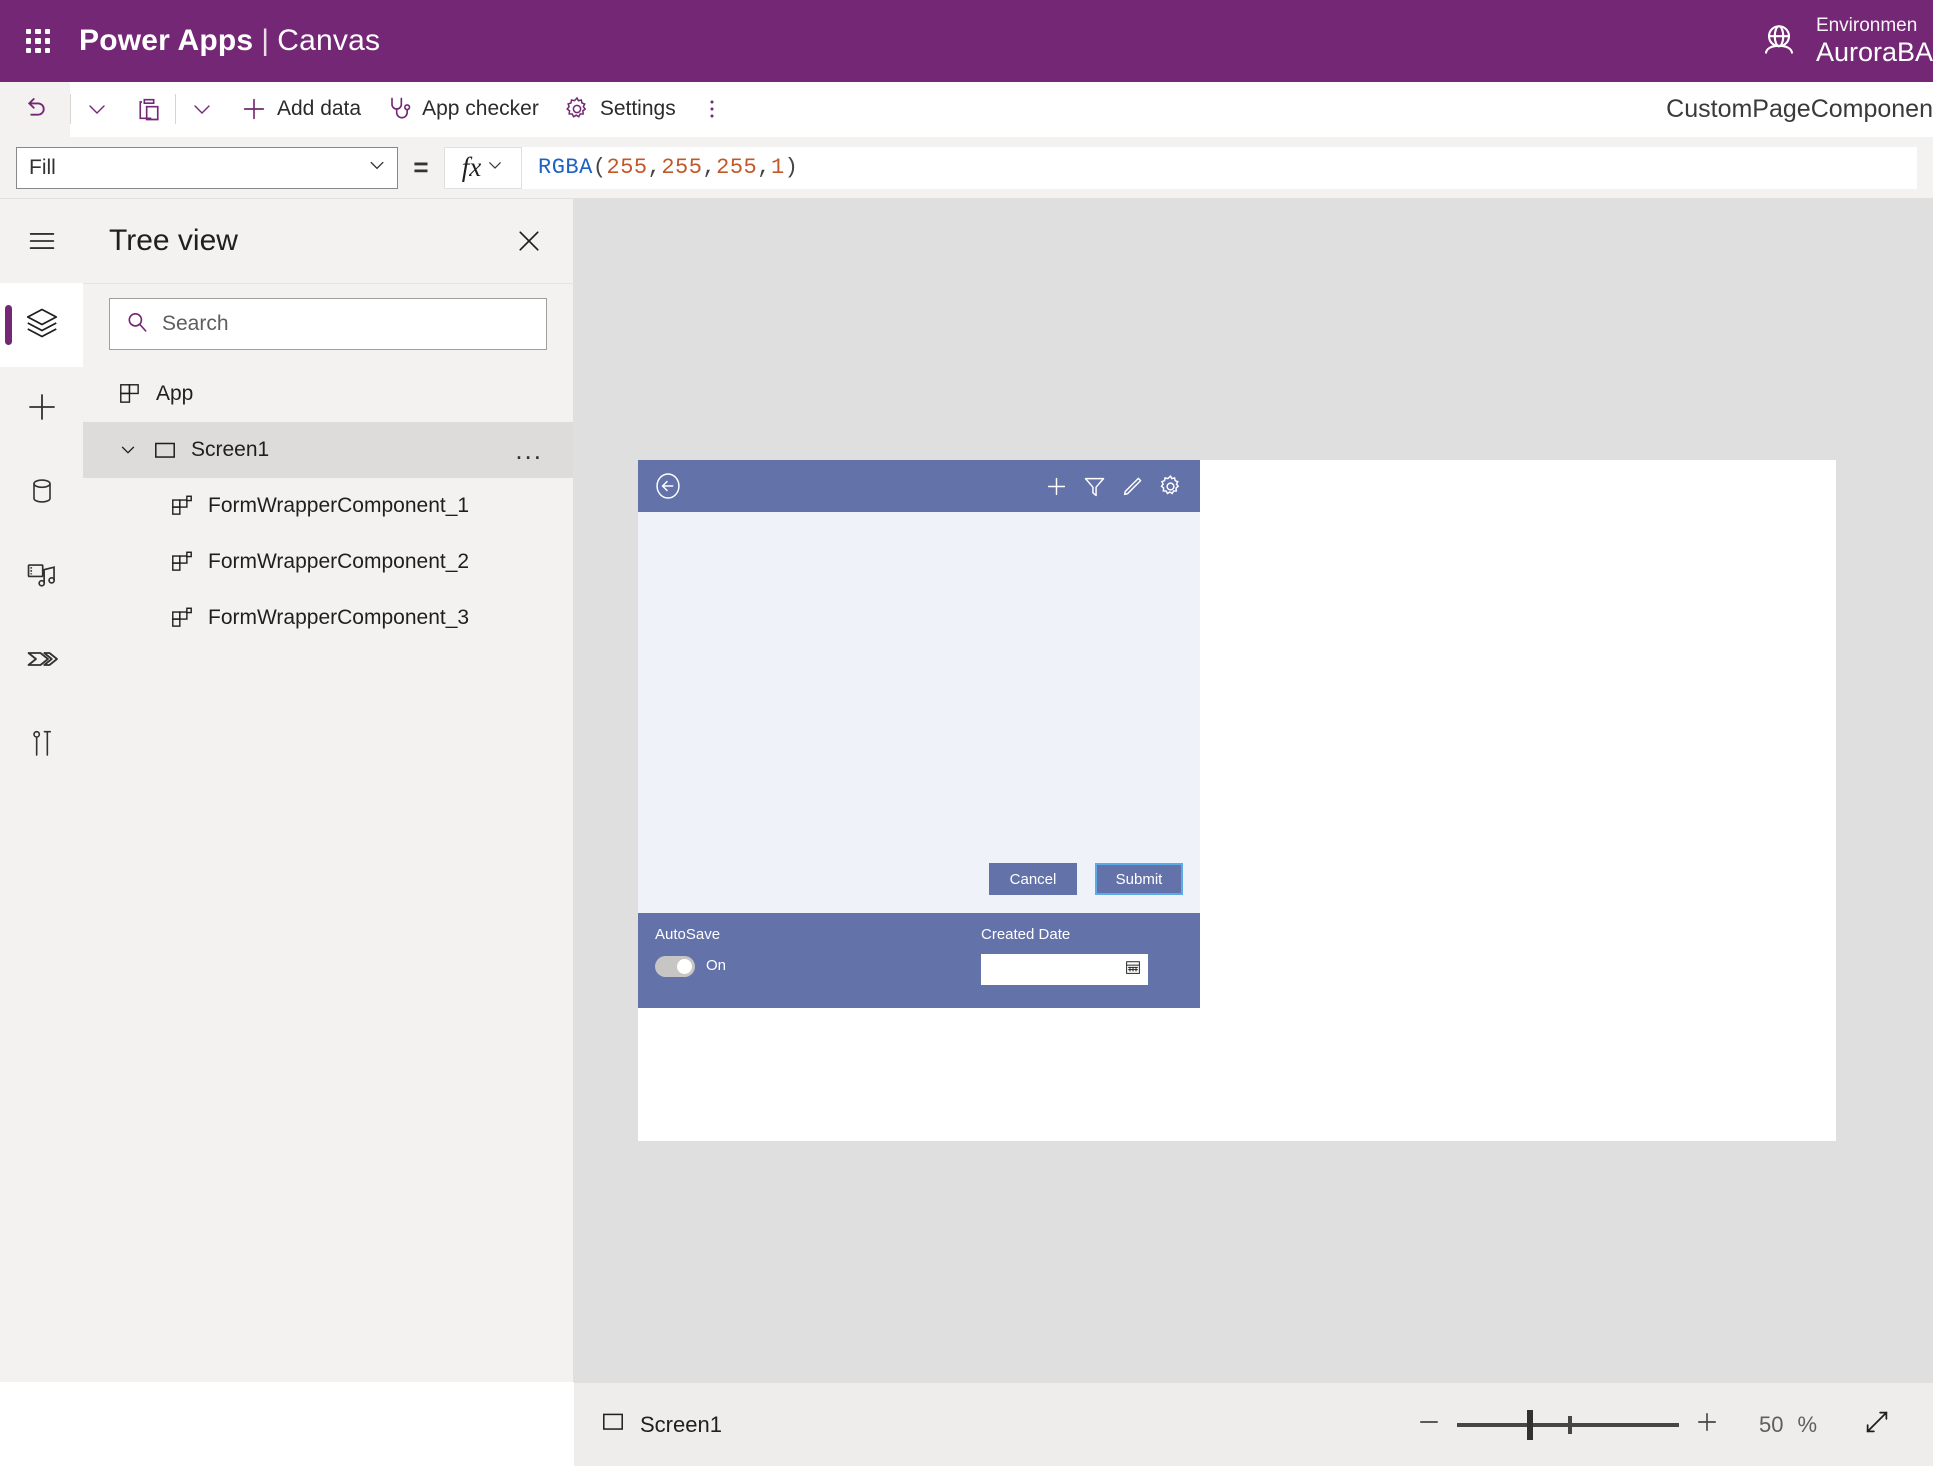 The image size is (1933, 1466). I want to click on minus-icon, so click(1429, 1424).